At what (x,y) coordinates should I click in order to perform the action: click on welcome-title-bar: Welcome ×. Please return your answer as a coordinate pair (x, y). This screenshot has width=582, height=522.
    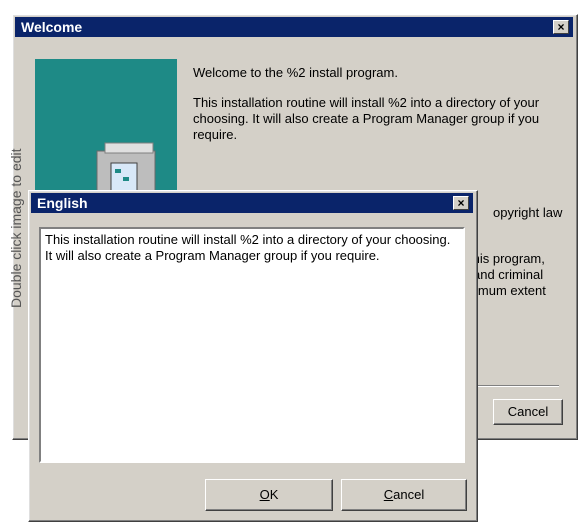
    Looking at the image, I should click on (294, 27).